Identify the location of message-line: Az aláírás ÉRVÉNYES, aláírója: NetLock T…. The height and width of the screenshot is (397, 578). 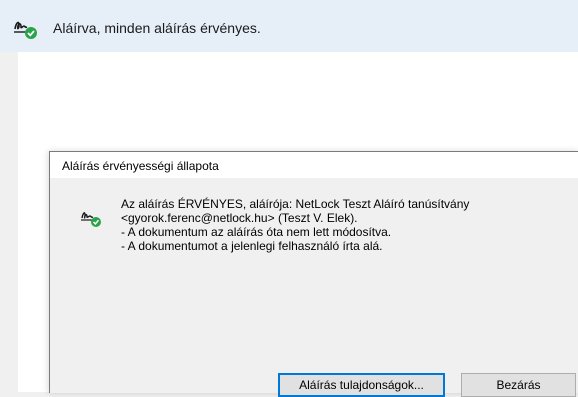
(295, 204).